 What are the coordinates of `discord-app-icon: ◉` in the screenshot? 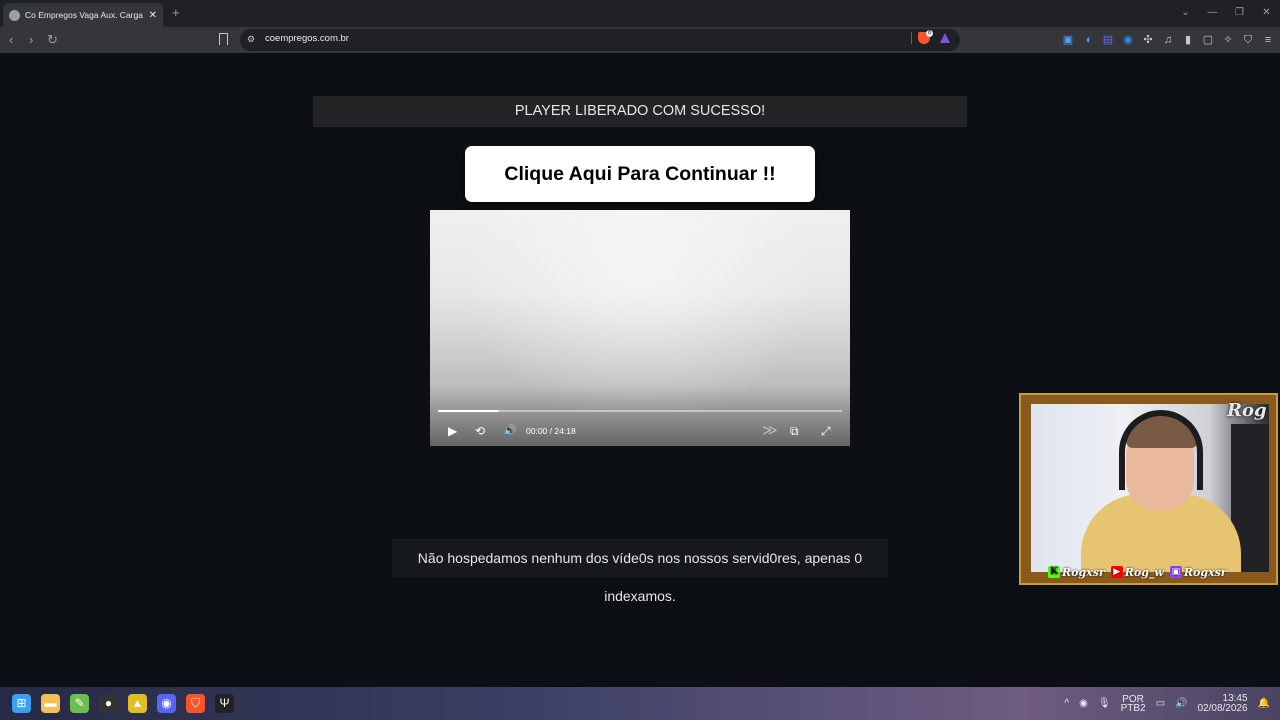 It's located at (166, 703).